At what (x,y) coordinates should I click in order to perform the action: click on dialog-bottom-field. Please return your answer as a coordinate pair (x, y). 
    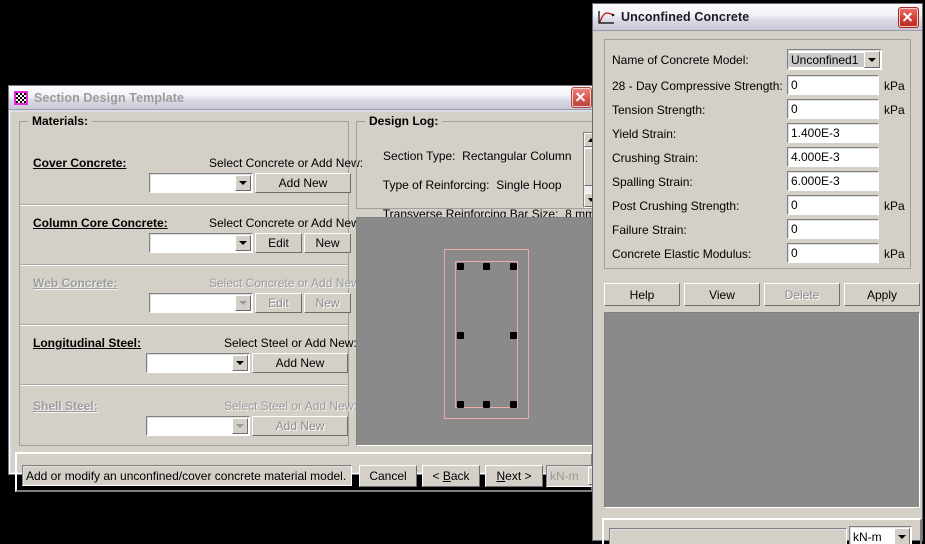
    Looking at the image, I should click on (728, 536).